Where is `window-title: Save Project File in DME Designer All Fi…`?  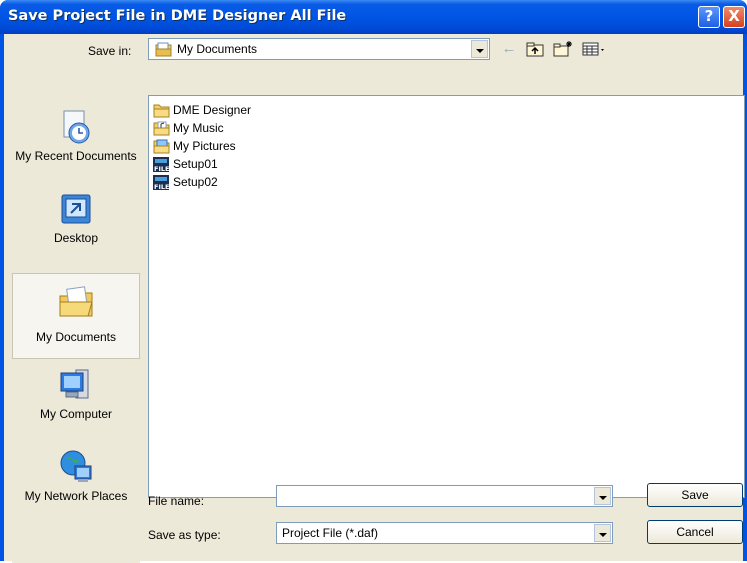
window-title: Save Project File in DME Designer All Fi… is located at coordinates (177, 16).